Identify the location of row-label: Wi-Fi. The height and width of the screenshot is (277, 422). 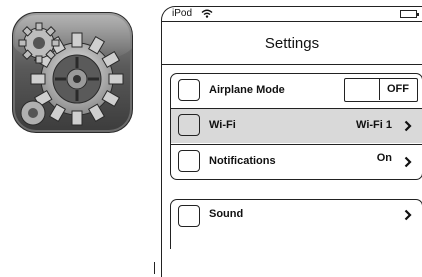
(222, 125).